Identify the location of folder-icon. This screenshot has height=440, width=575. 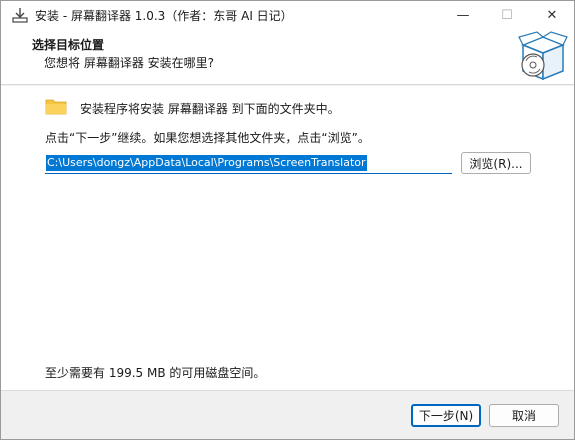
(56, 107).